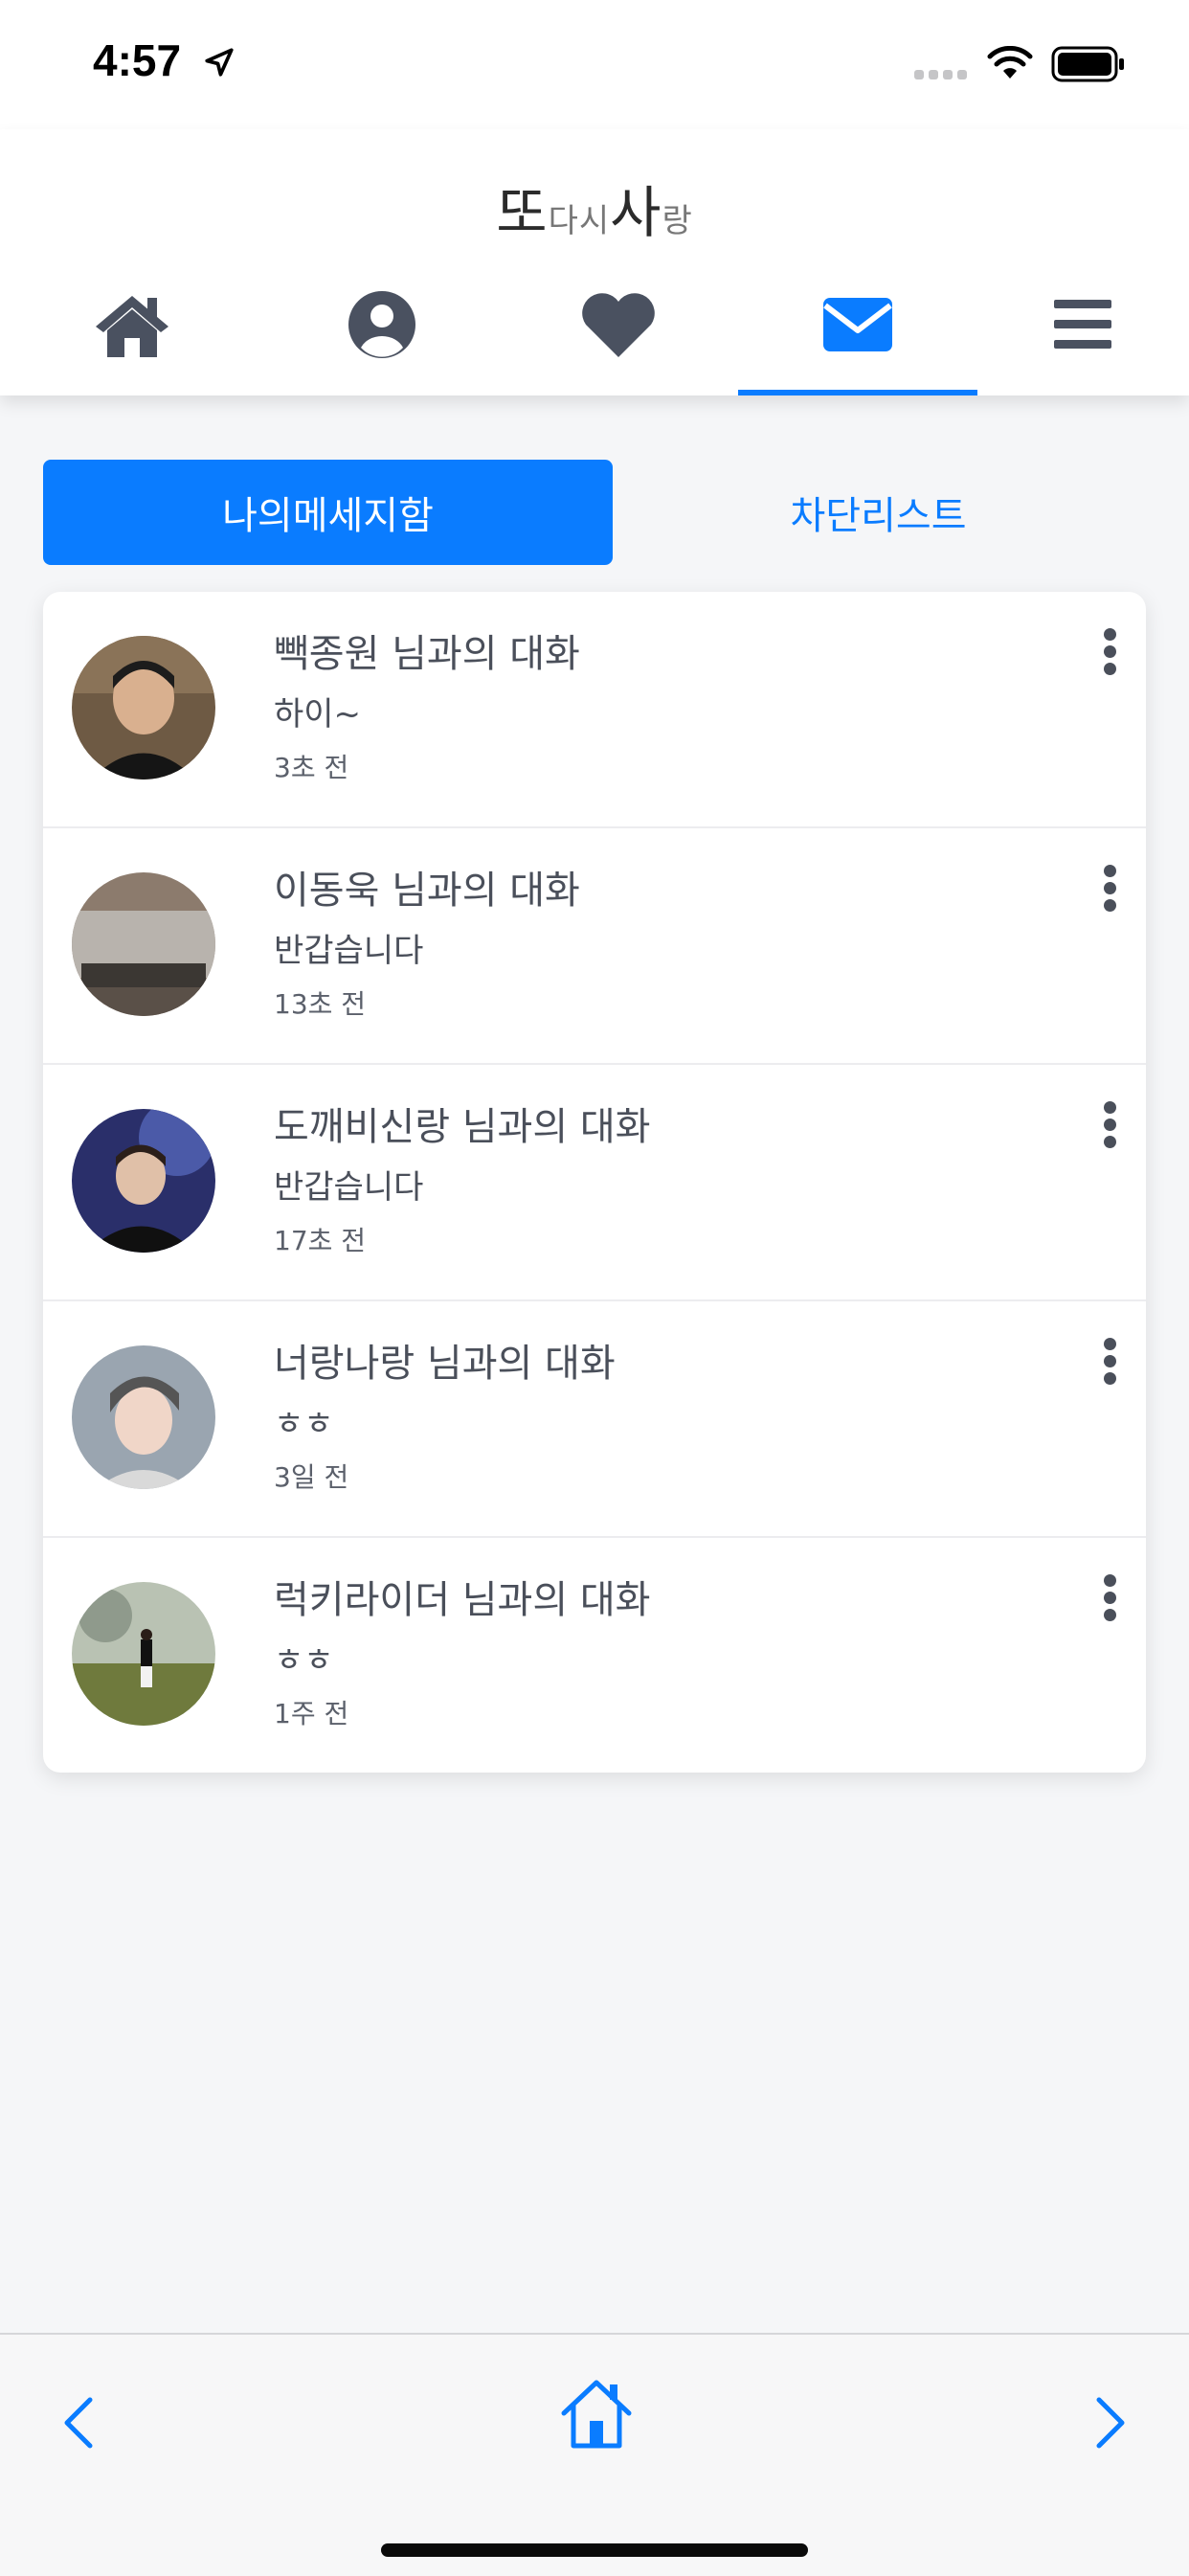 This screenshot has width=1189, height=2576. Describe the element at coordinates (857, 324) in the screenshot. I see `envelope-icon` at that location.